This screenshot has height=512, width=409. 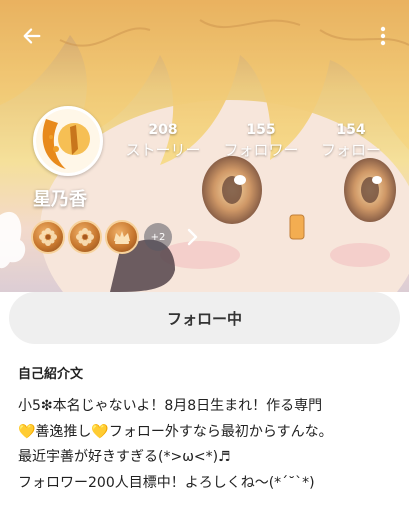 I want to click on username: 星乃香, so click(x=60, y=199).